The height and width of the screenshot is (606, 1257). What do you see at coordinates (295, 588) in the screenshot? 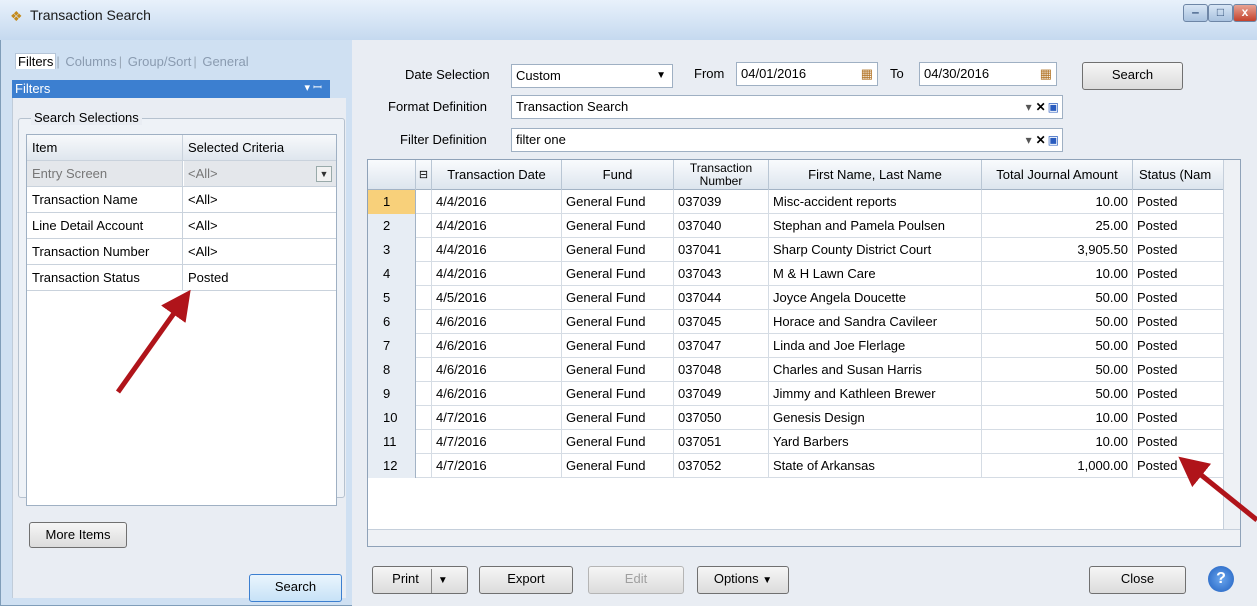
I see `left-search-button: Search` at bounding box center [295, 588].